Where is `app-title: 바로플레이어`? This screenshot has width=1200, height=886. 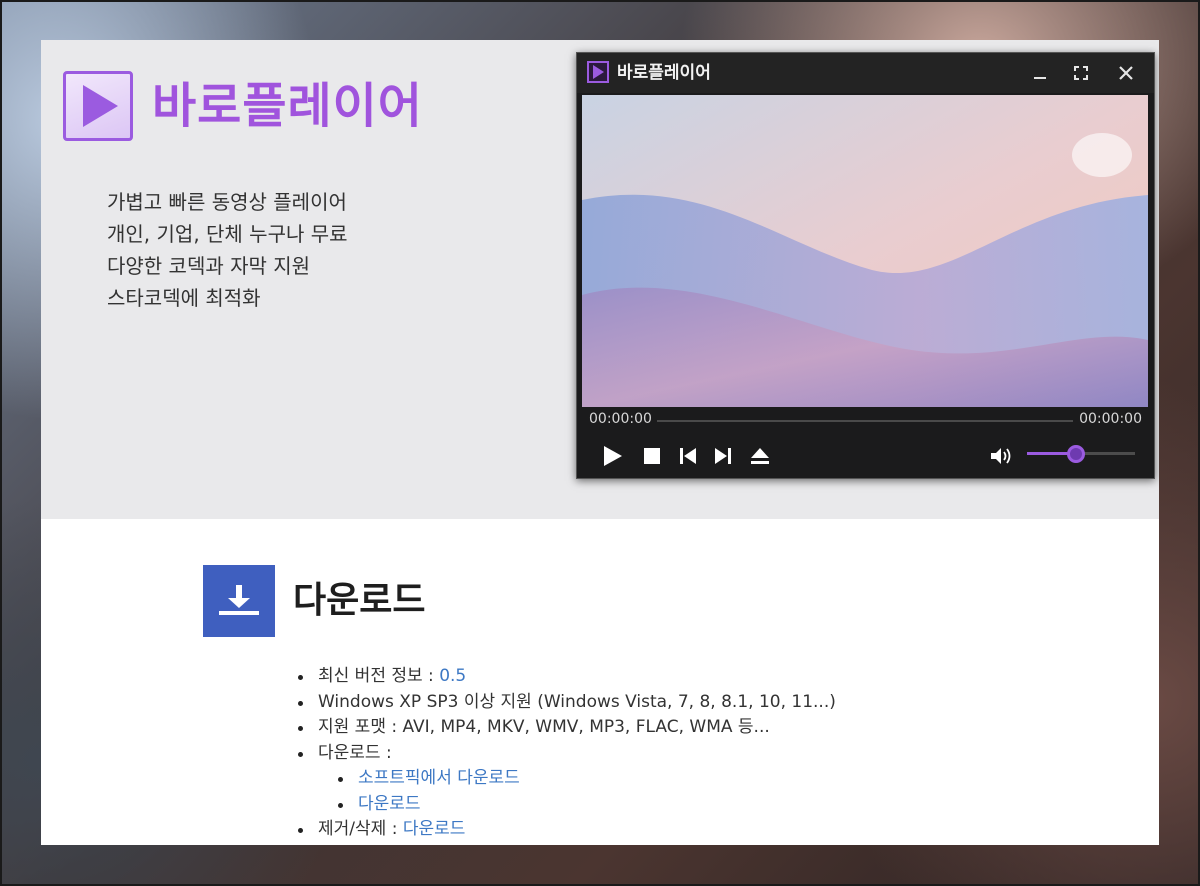 app-title: 바로플레이어 is located at coordinates (287, 106).